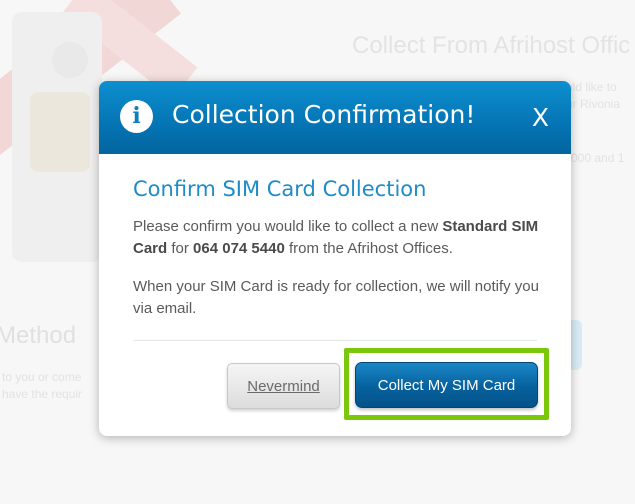  I want to click on background-text: 000 and 1, so click(598, 158).